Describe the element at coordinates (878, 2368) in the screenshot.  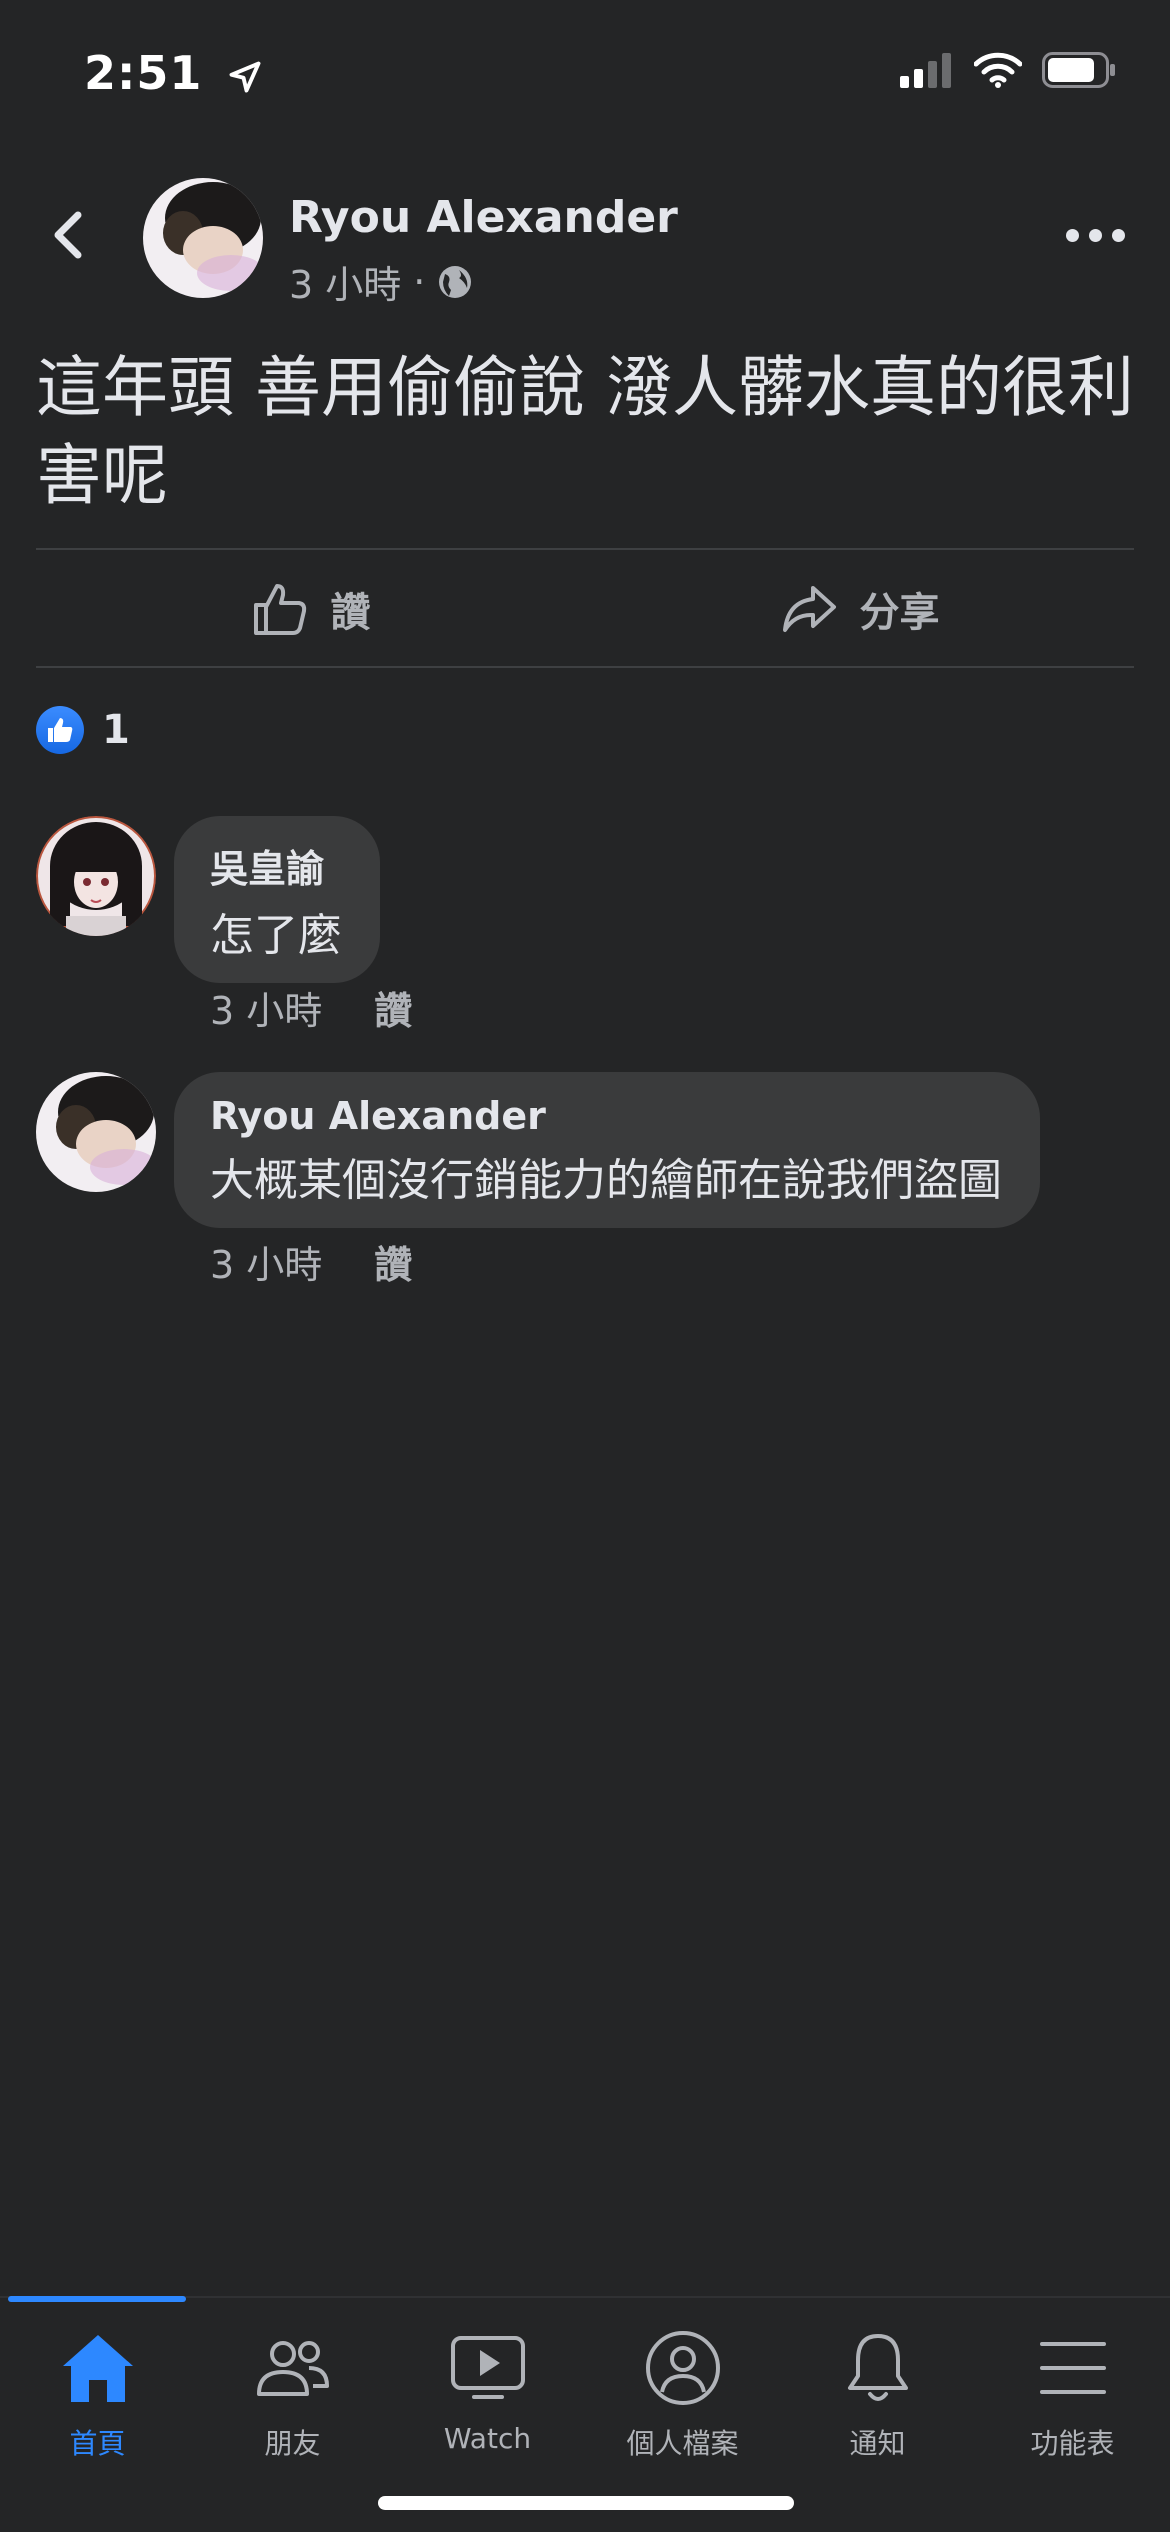
I see `bell-icon` at that location.